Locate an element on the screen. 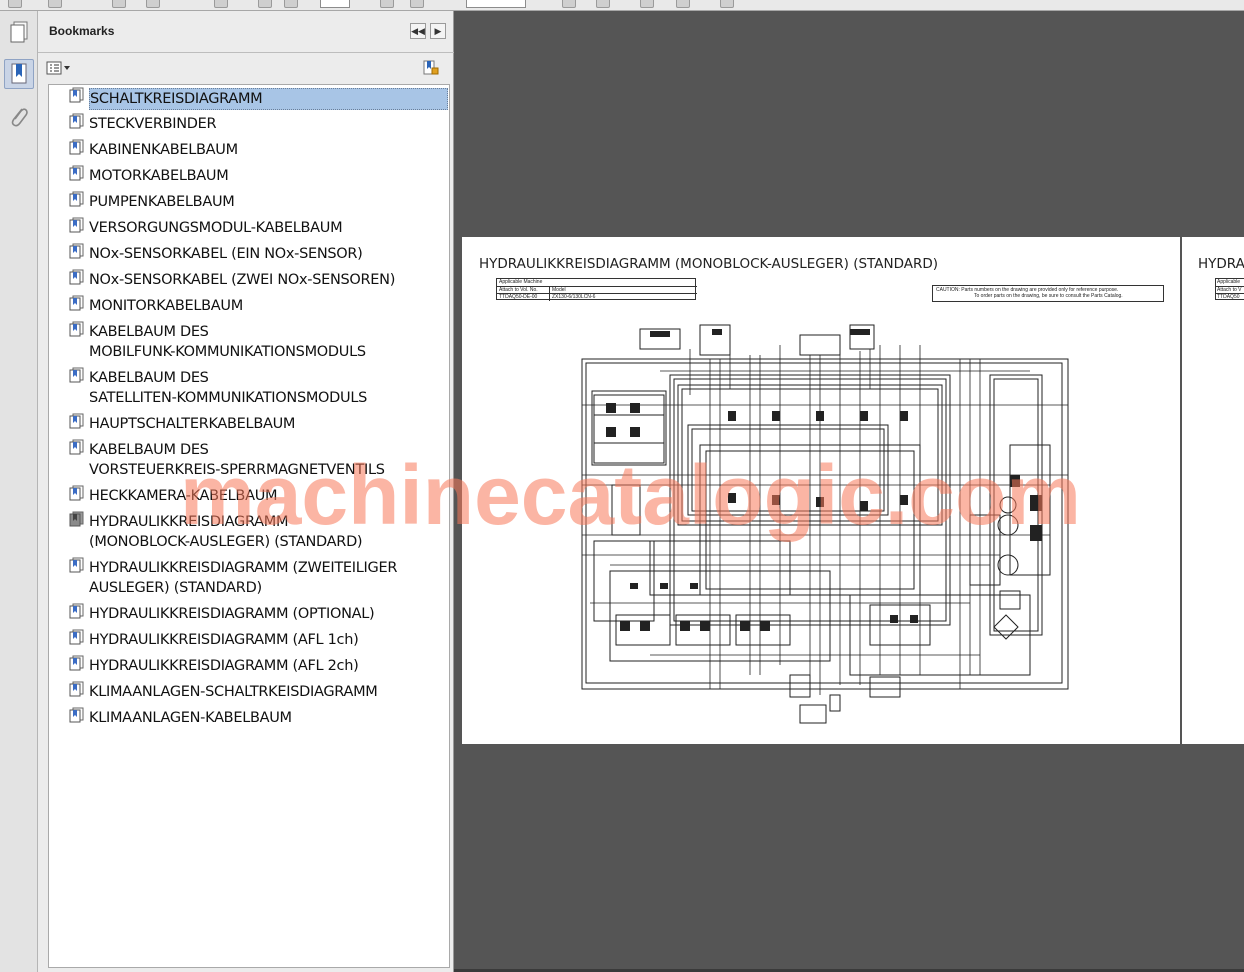 This screenshot has height=972, width=1244. bookmark-label: HYDRAULIKKREISDIAGRAMM (OPTIONAL) is located at coordinates (232, 614).